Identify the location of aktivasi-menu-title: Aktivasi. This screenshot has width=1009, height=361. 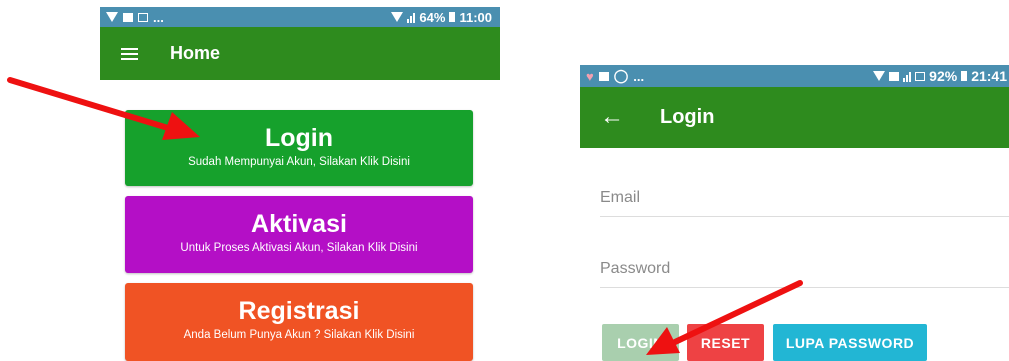
(299, 224).